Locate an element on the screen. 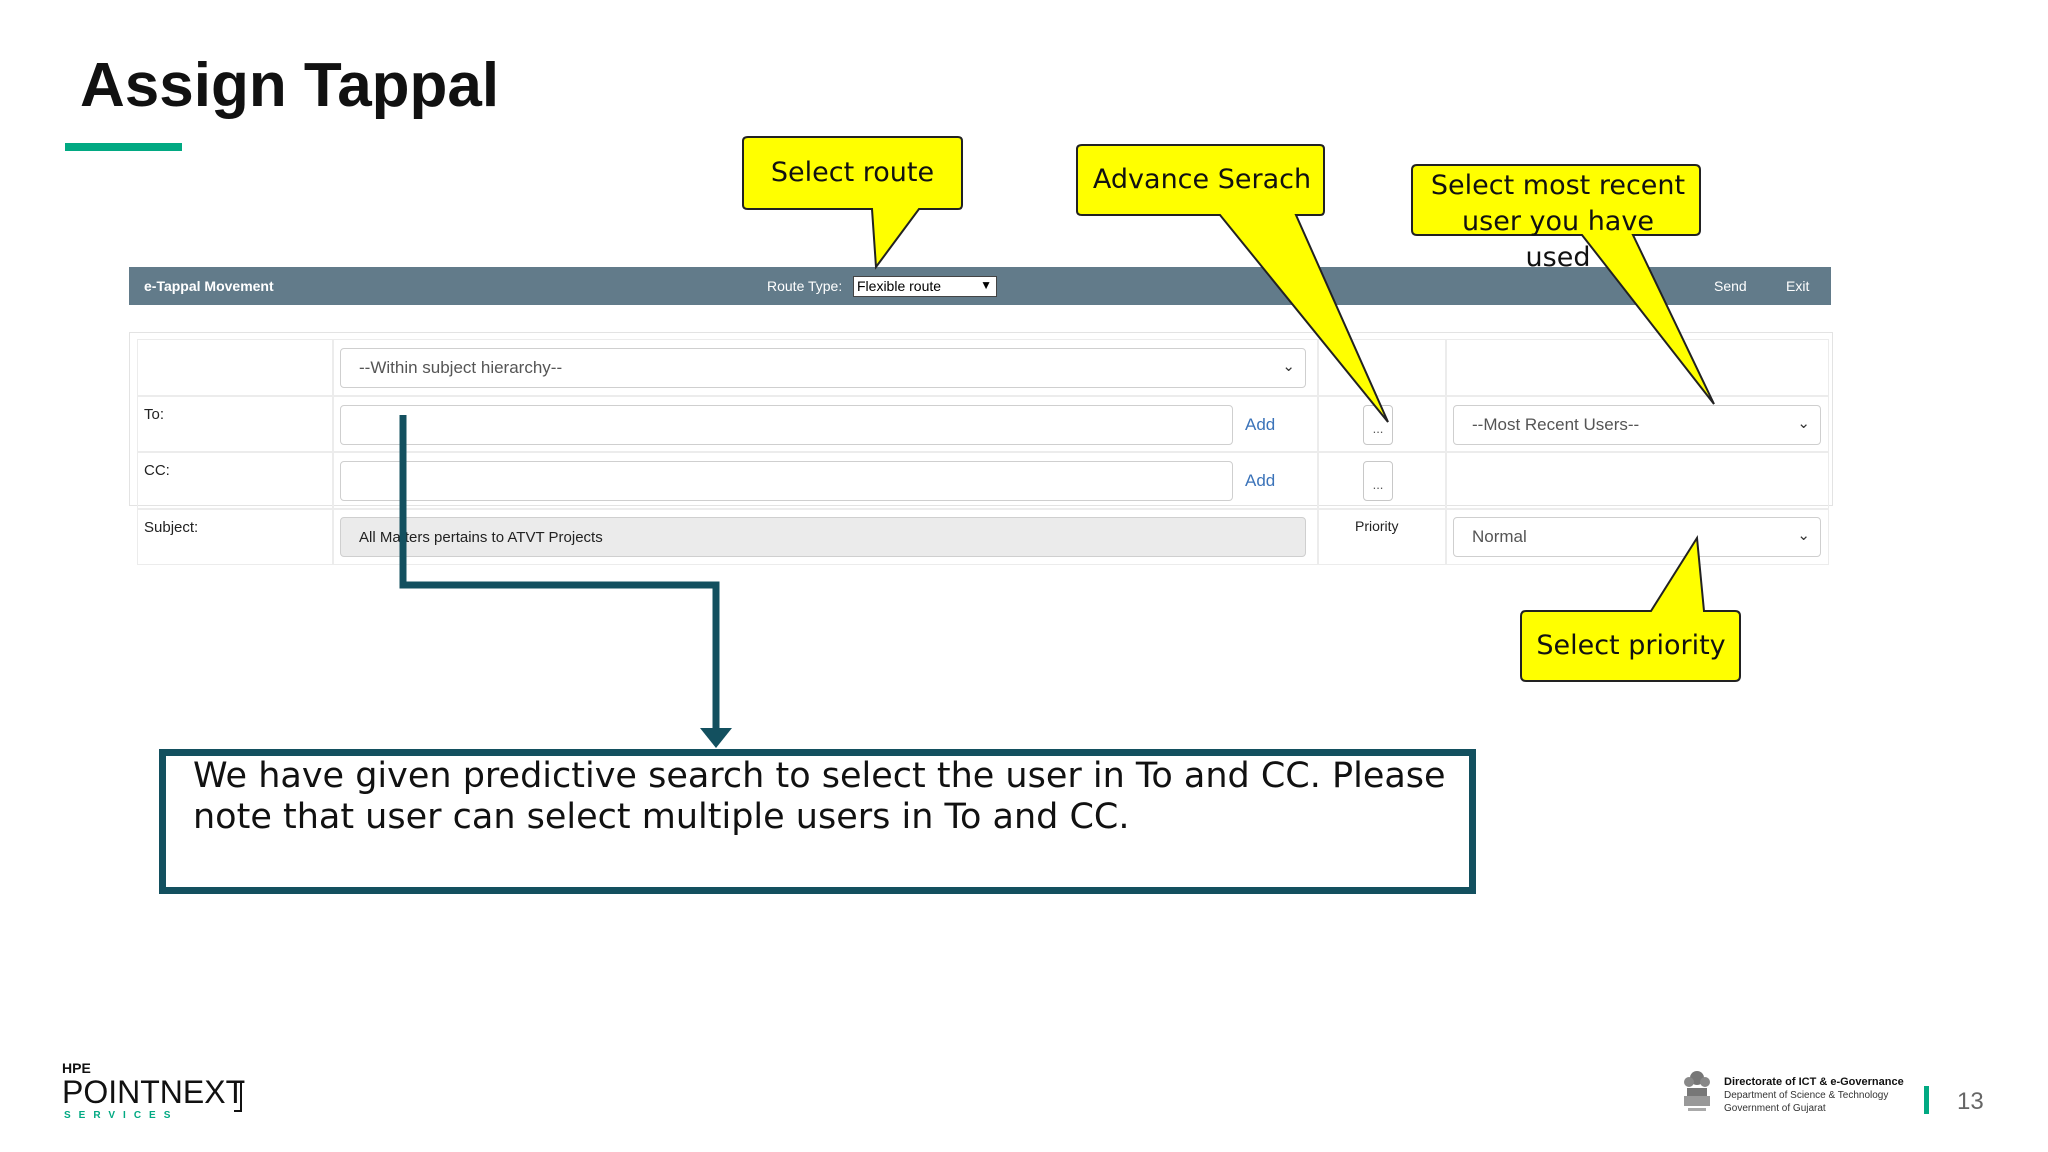 Image resolution: width=2048 pixels, height=1152 pixels. org-line-3: Government of Gujarat is located at coordinates (1775, 1108).